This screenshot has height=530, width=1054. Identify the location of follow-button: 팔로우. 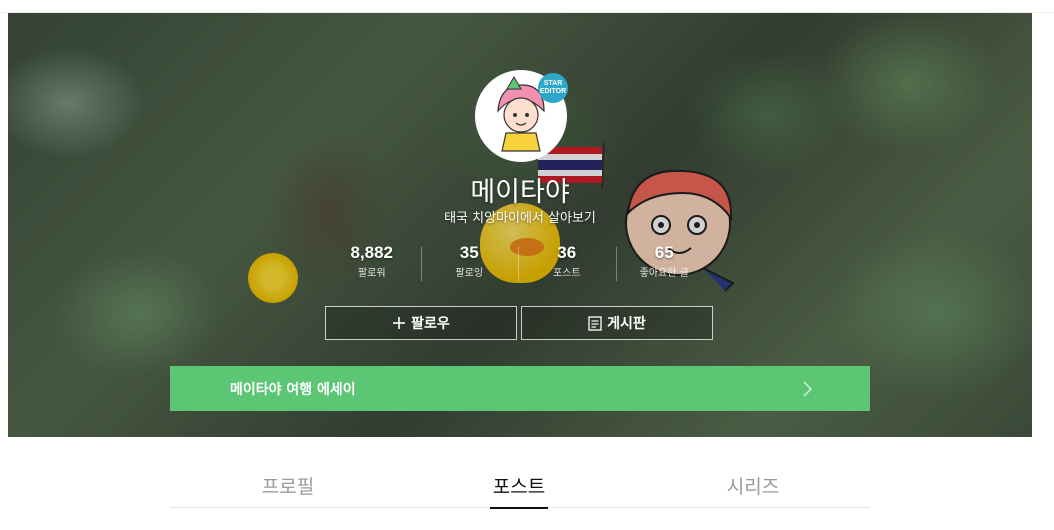
(421, 323).